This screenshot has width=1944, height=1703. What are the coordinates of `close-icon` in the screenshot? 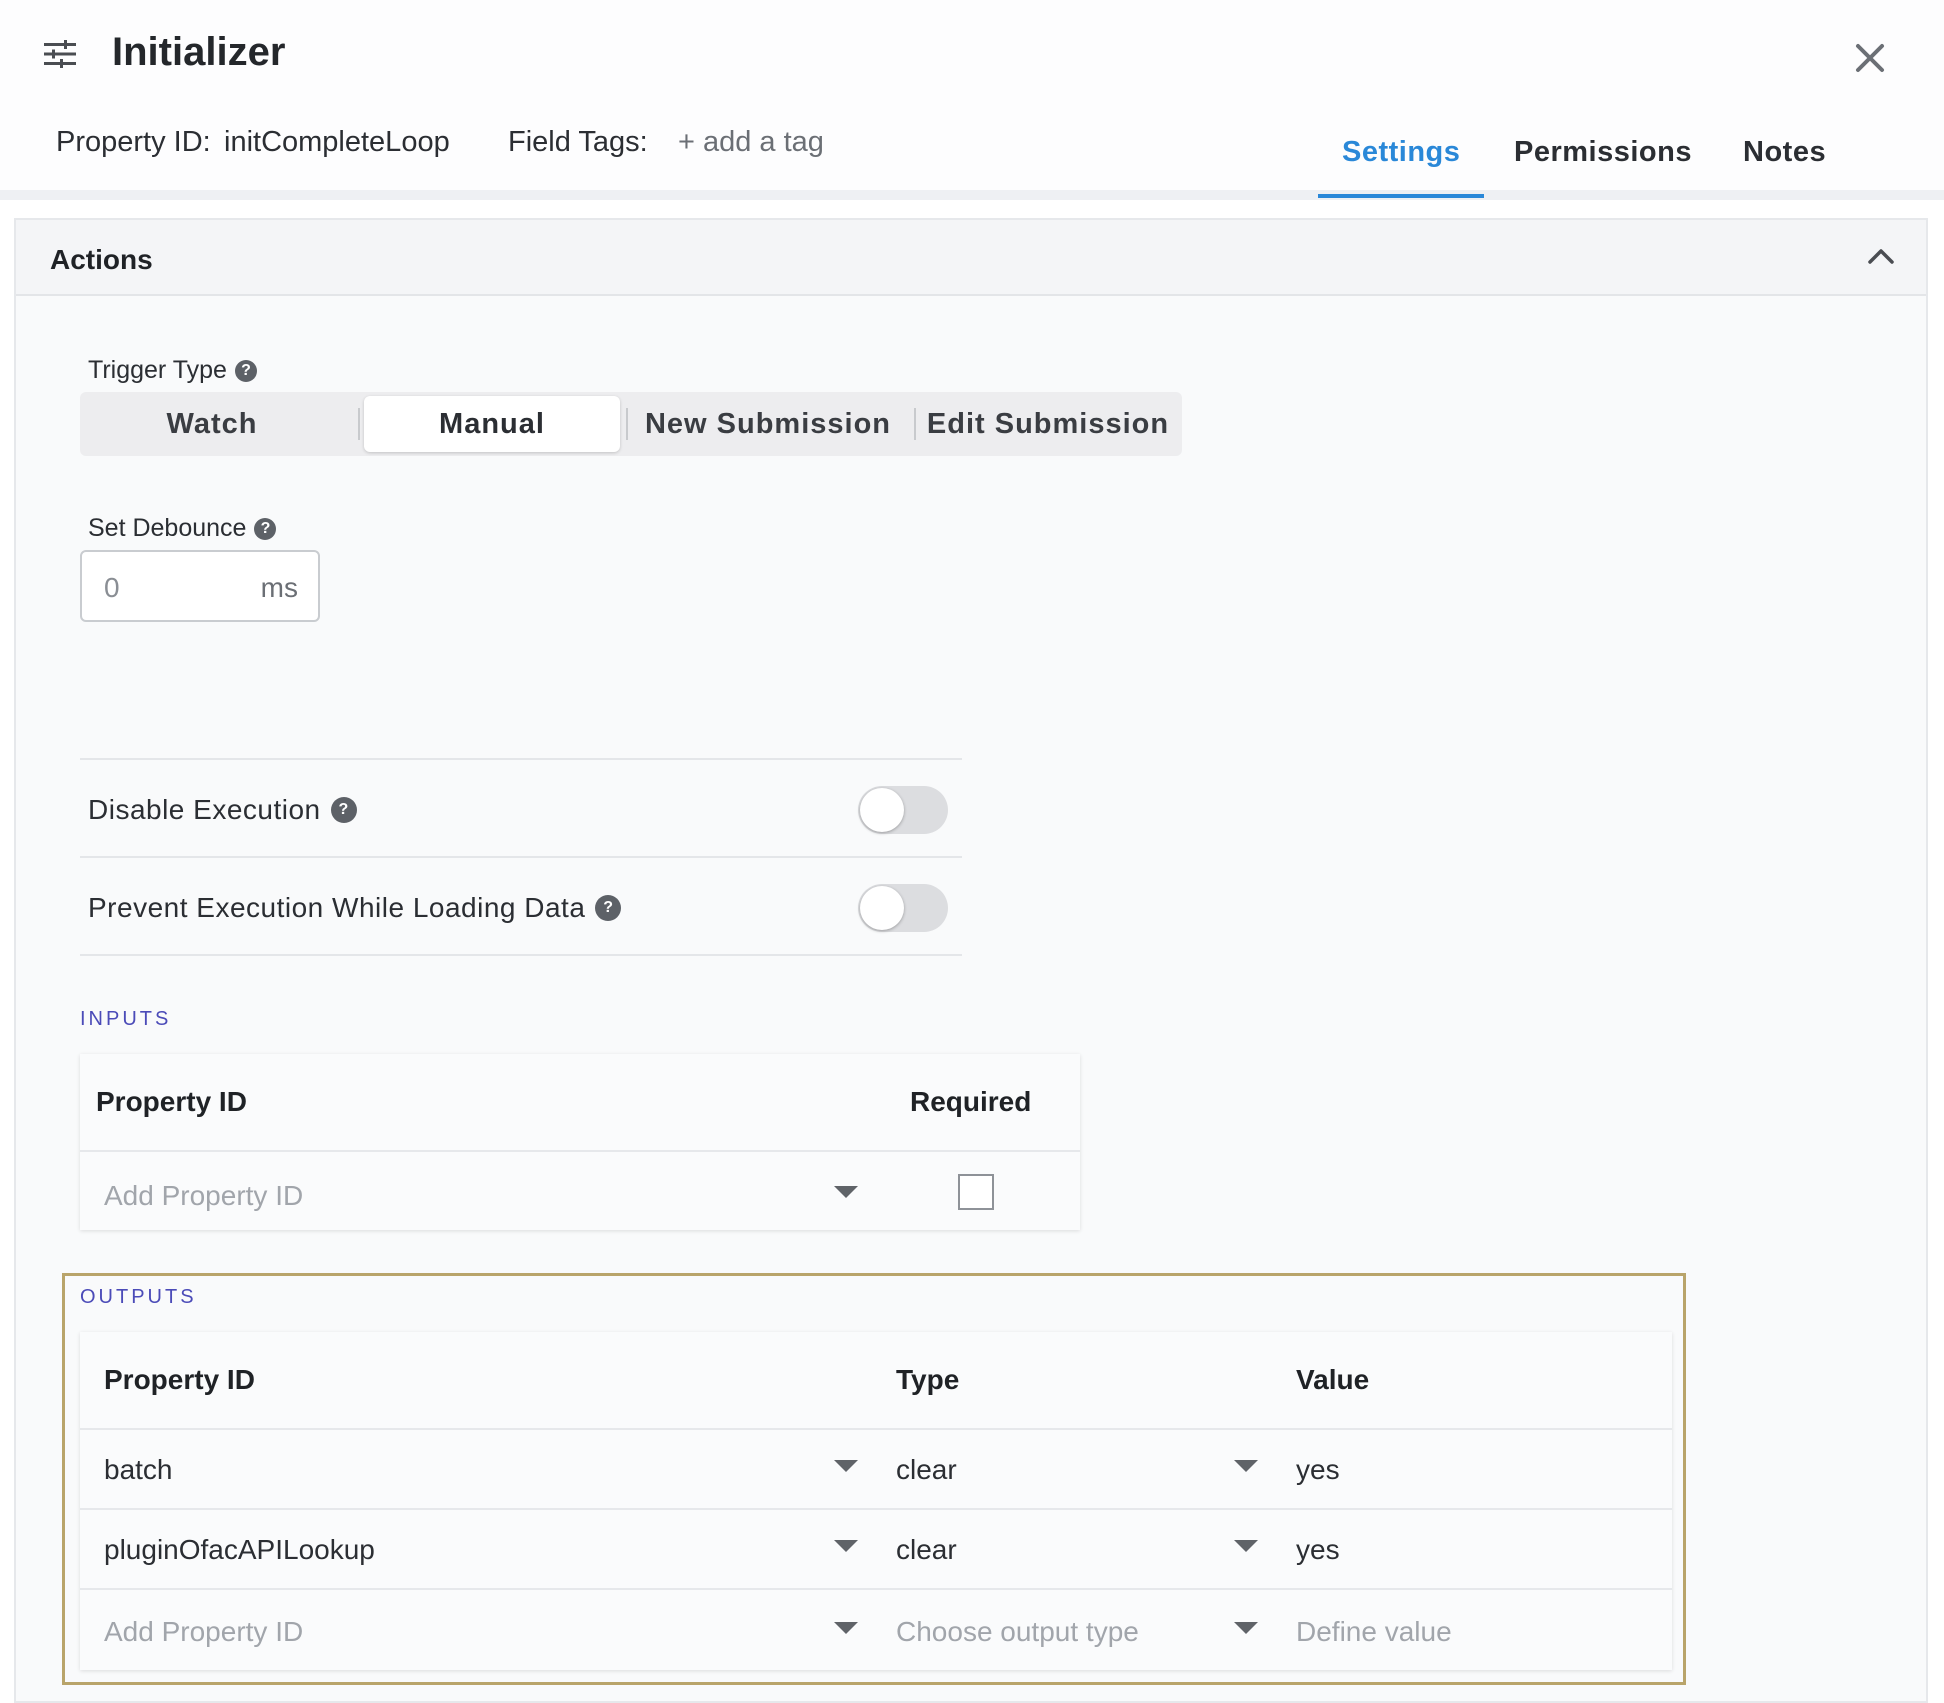 It's located at (1870, 58).